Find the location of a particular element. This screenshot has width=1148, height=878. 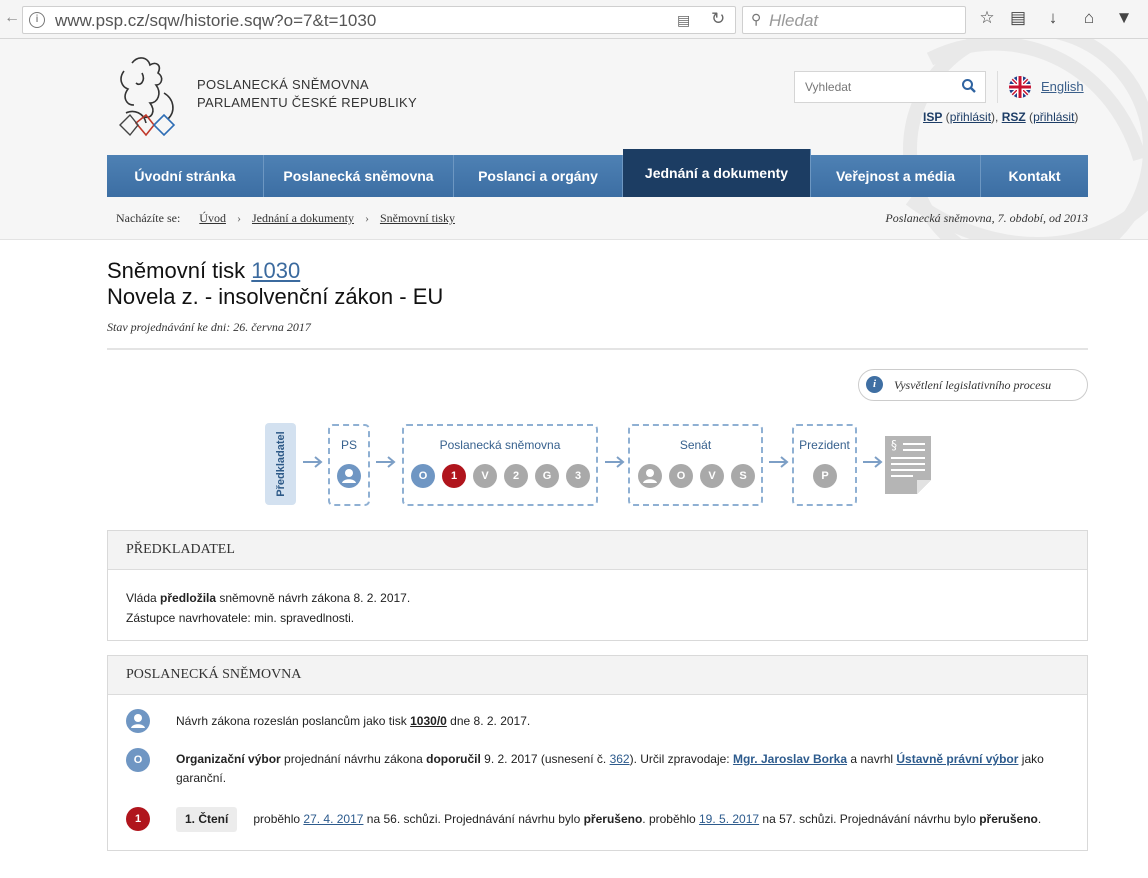

process-senat-box: Senát O V S is located at coordinates (695, 465).